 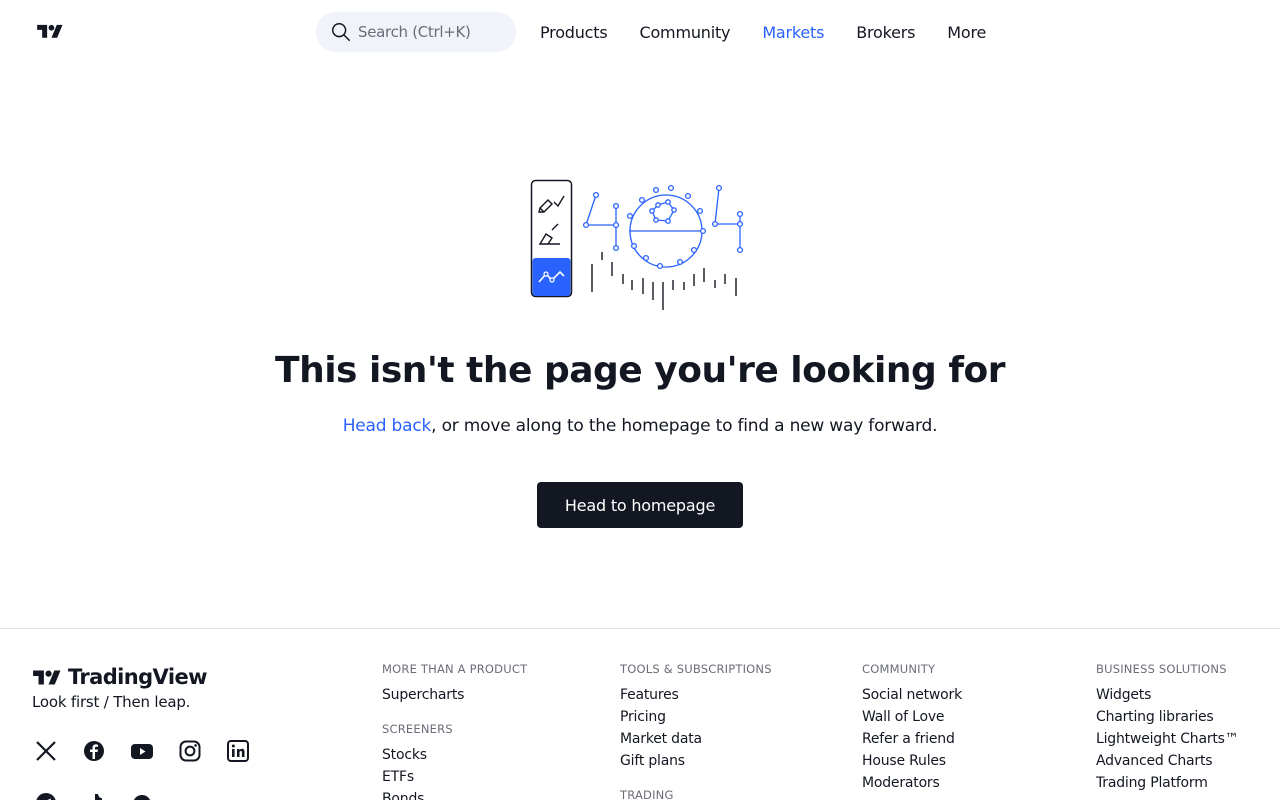 What do you see at coordinates (190, 751) in the screenshot?
I see `instagram-icon` at bounding box center [190, 751].